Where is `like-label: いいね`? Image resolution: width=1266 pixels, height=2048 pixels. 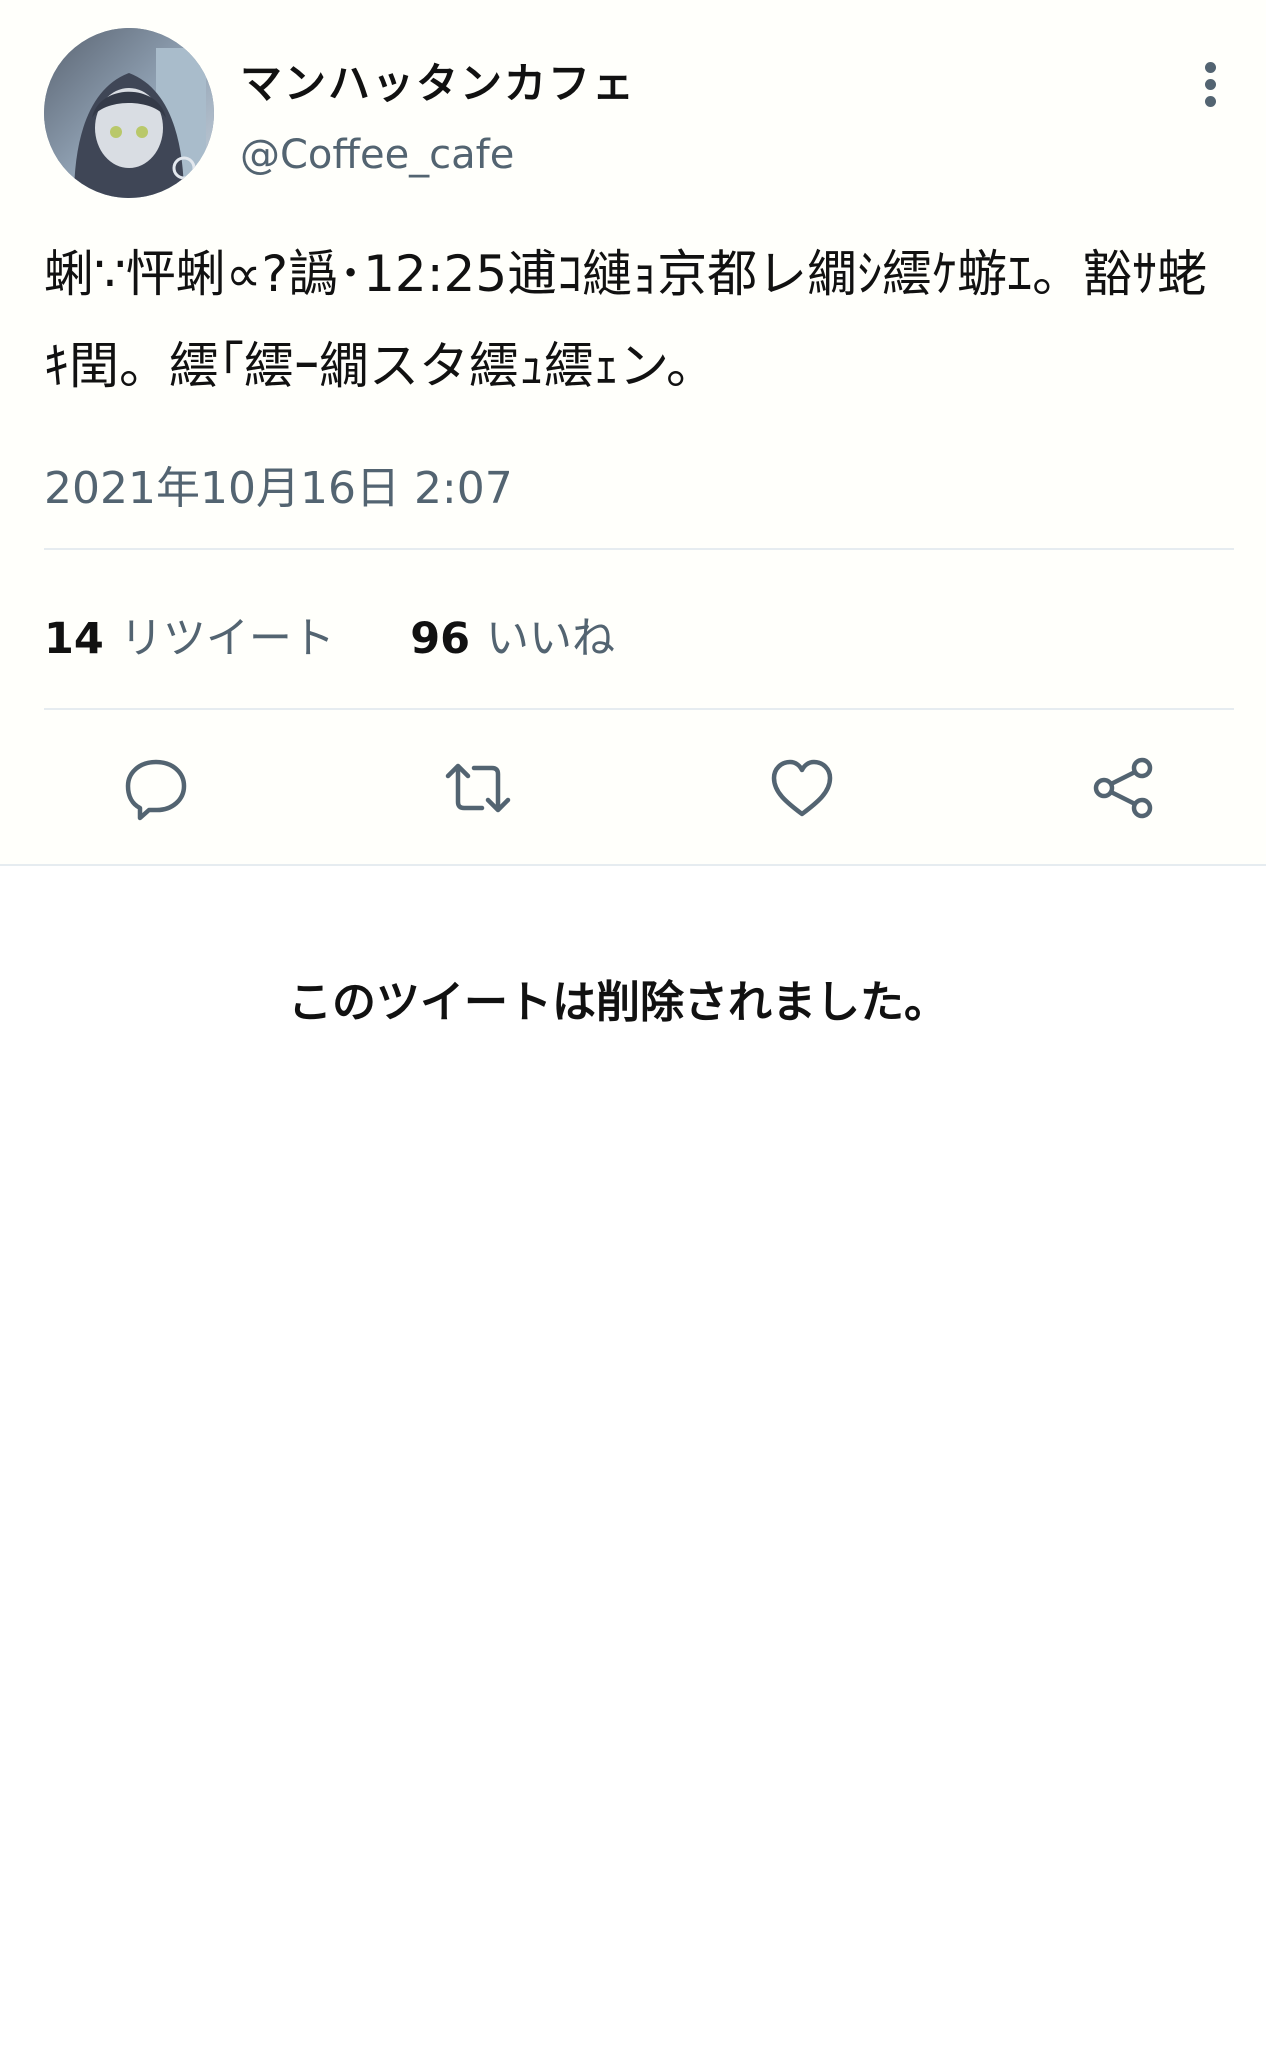 like-label: いいね is located at coordinates (551, 639).